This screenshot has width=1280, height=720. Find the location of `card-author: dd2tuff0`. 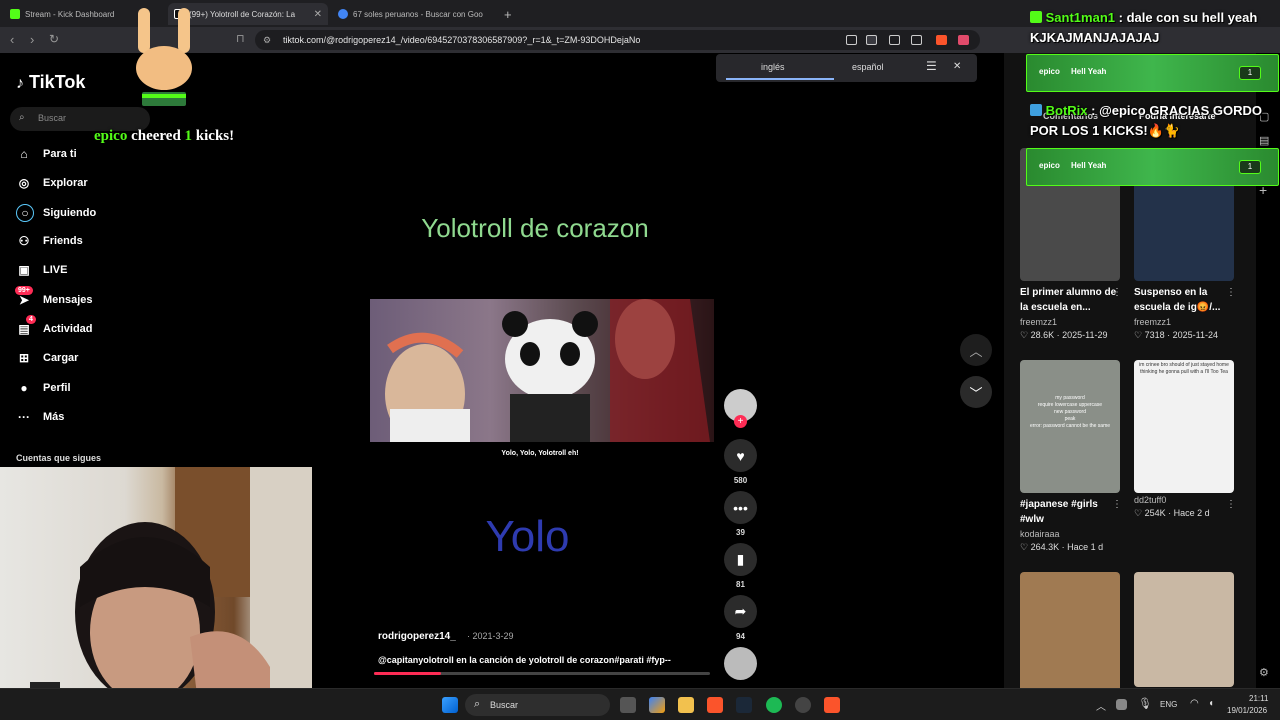

card-author: dd2tuff0 is located at coordinates (1184, 500).